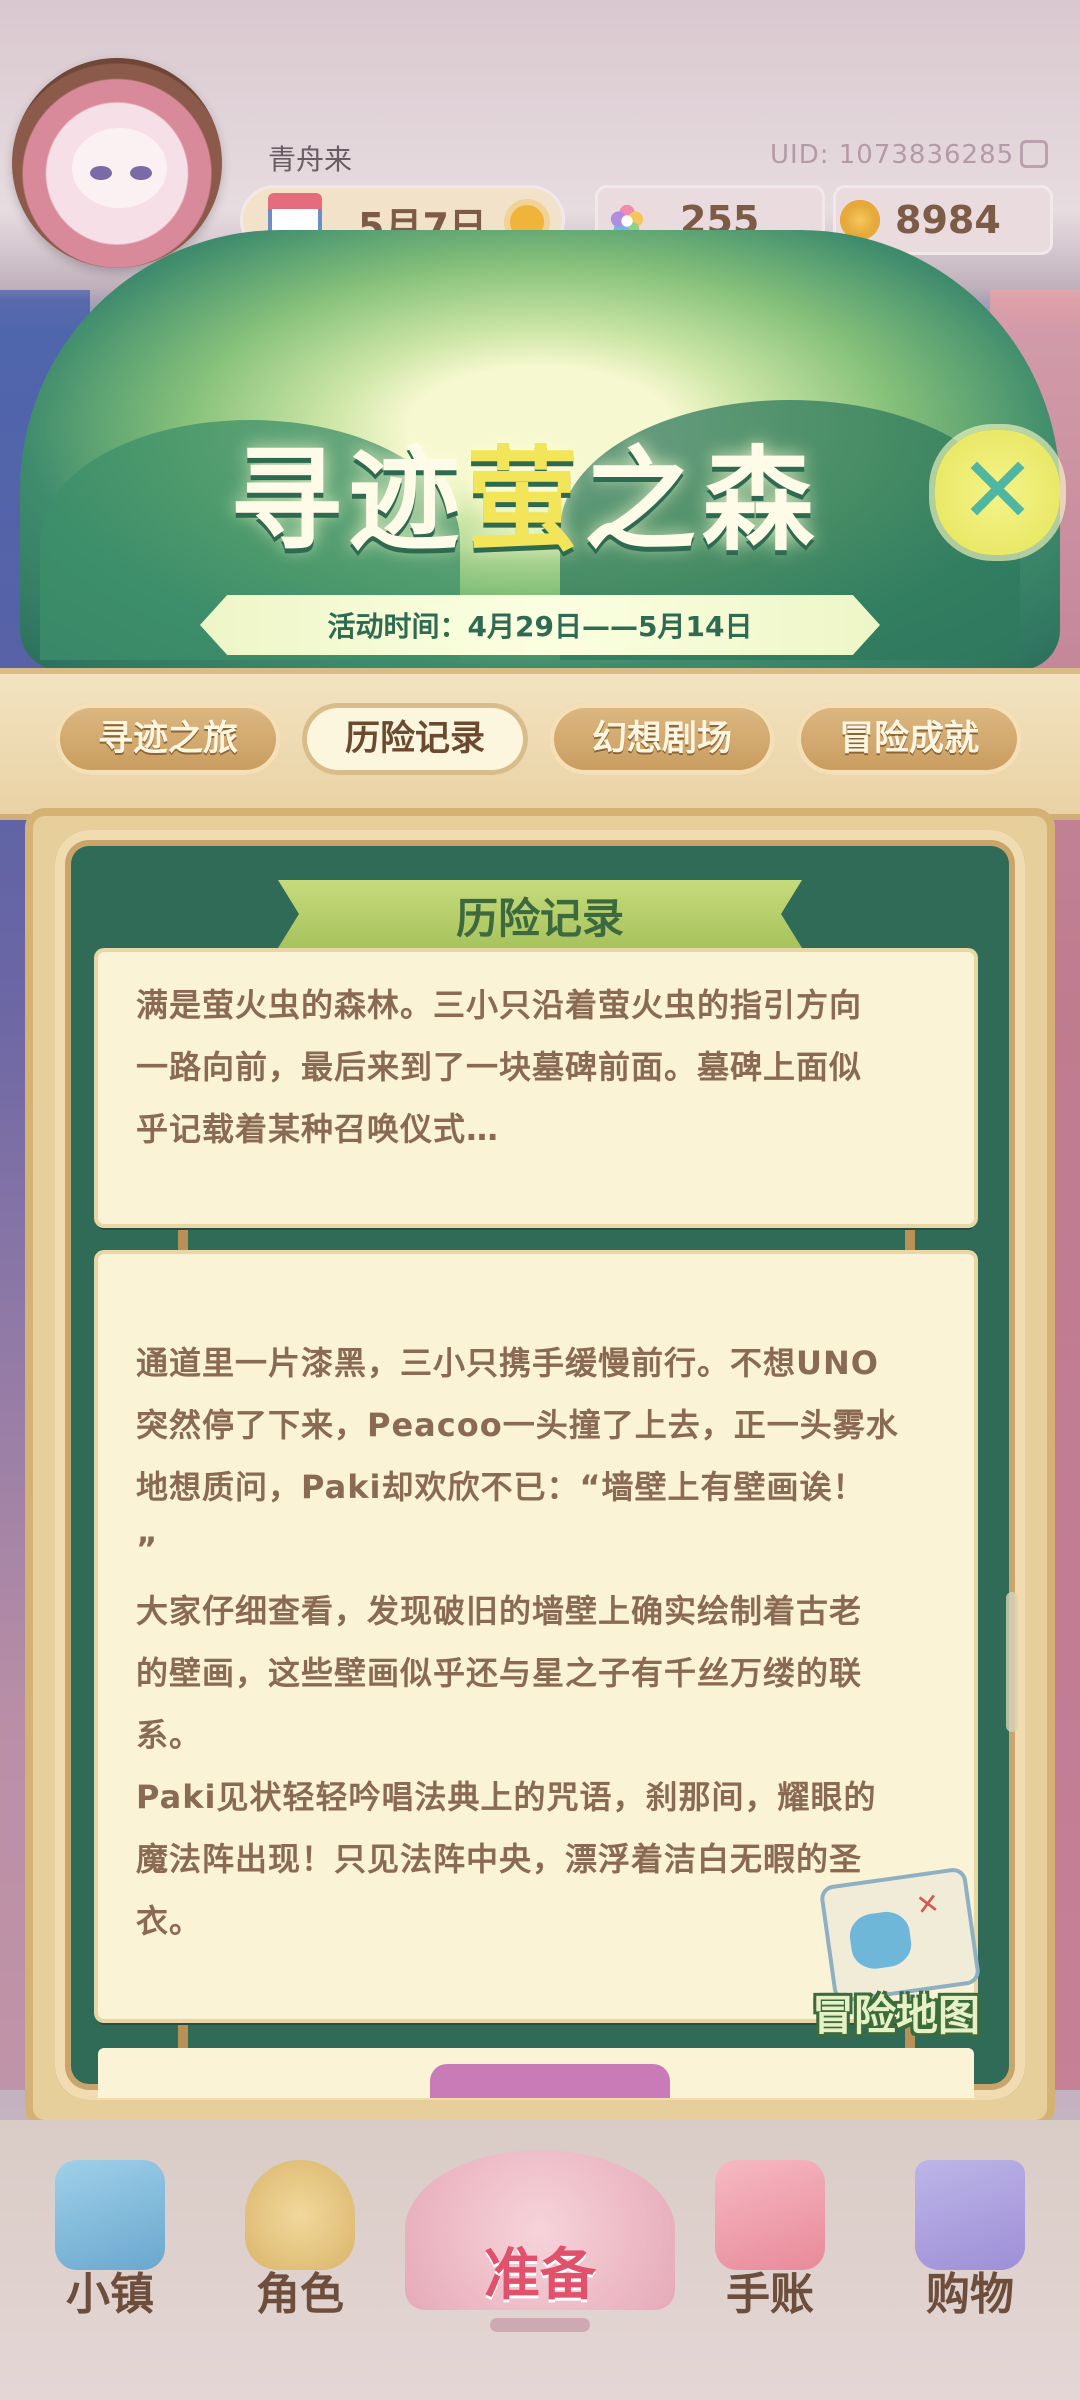  Describe the element at coordinates (415, 739) in the screenshot. I see `tab-adventure-log: 历险记录` at that location.